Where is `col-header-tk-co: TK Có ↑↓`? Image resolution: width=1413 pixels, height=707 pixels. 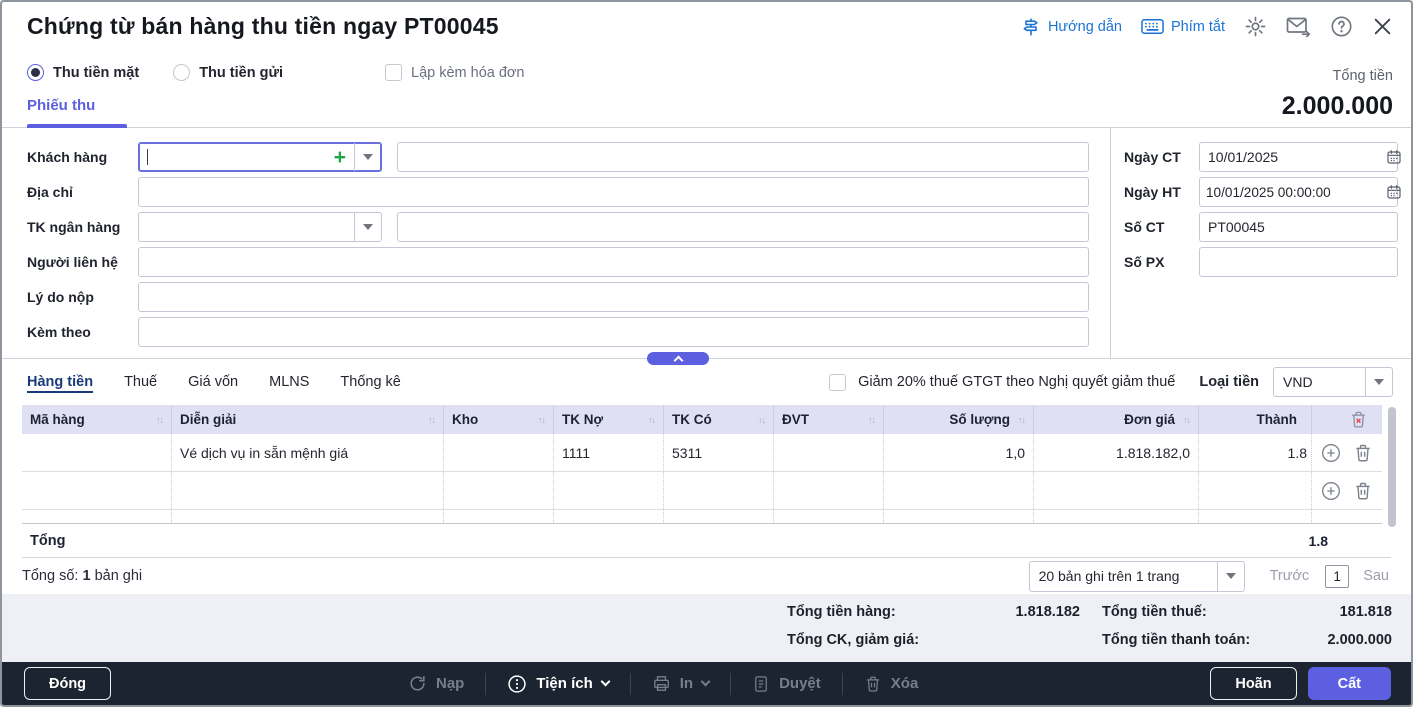
col-header-tk-co: TK Có ↑↓ is located at coordinates (719, 419).